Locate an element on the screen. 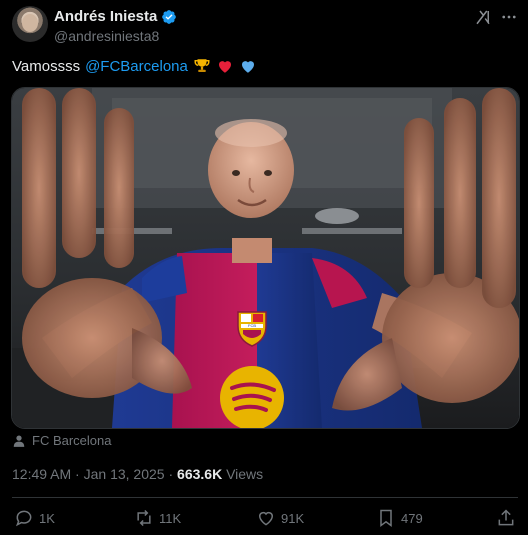 The width and height of the screenshot is (528, 535). repost-count: 11K is located at coordinates (170, 518).